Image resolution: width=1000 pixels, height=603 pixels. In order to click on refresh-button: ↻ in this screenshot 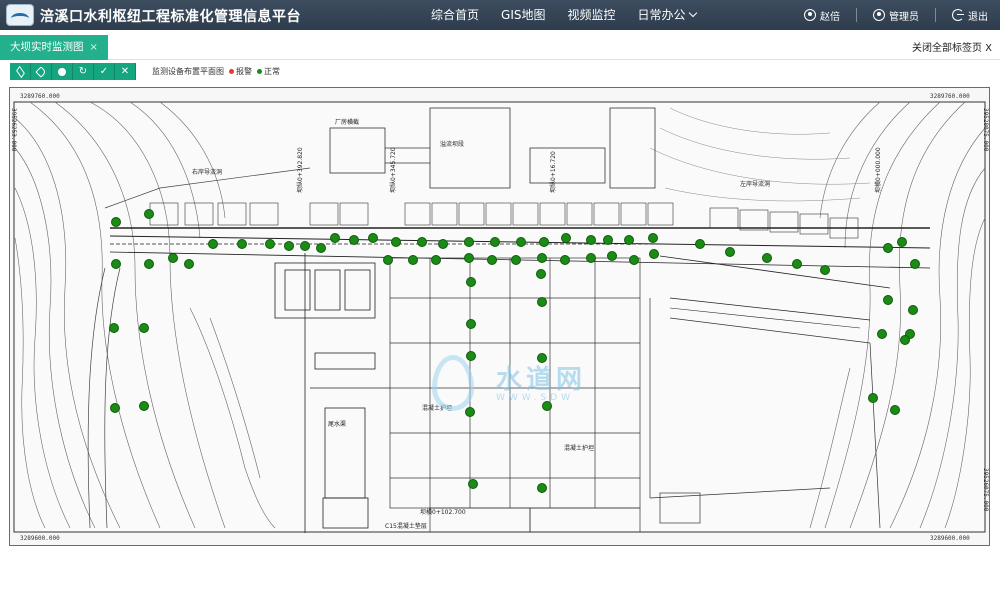, I will do `click(83, 71)`.